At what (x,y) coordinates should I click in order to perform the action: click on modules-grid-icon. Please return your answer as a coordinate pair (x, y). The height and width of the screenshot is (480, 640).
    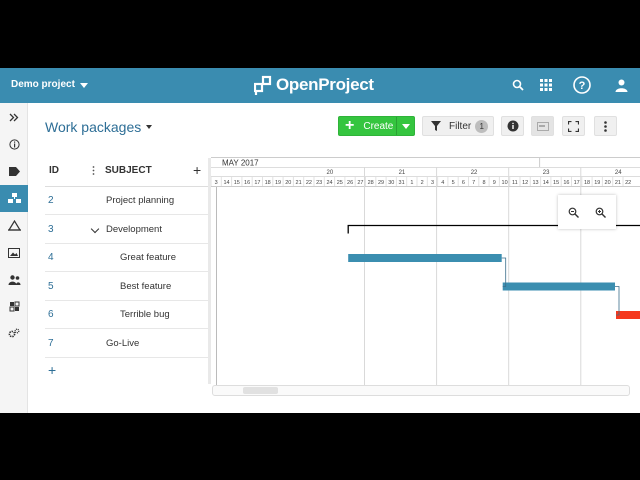
    Looking at the image, I should click on (546, 85).